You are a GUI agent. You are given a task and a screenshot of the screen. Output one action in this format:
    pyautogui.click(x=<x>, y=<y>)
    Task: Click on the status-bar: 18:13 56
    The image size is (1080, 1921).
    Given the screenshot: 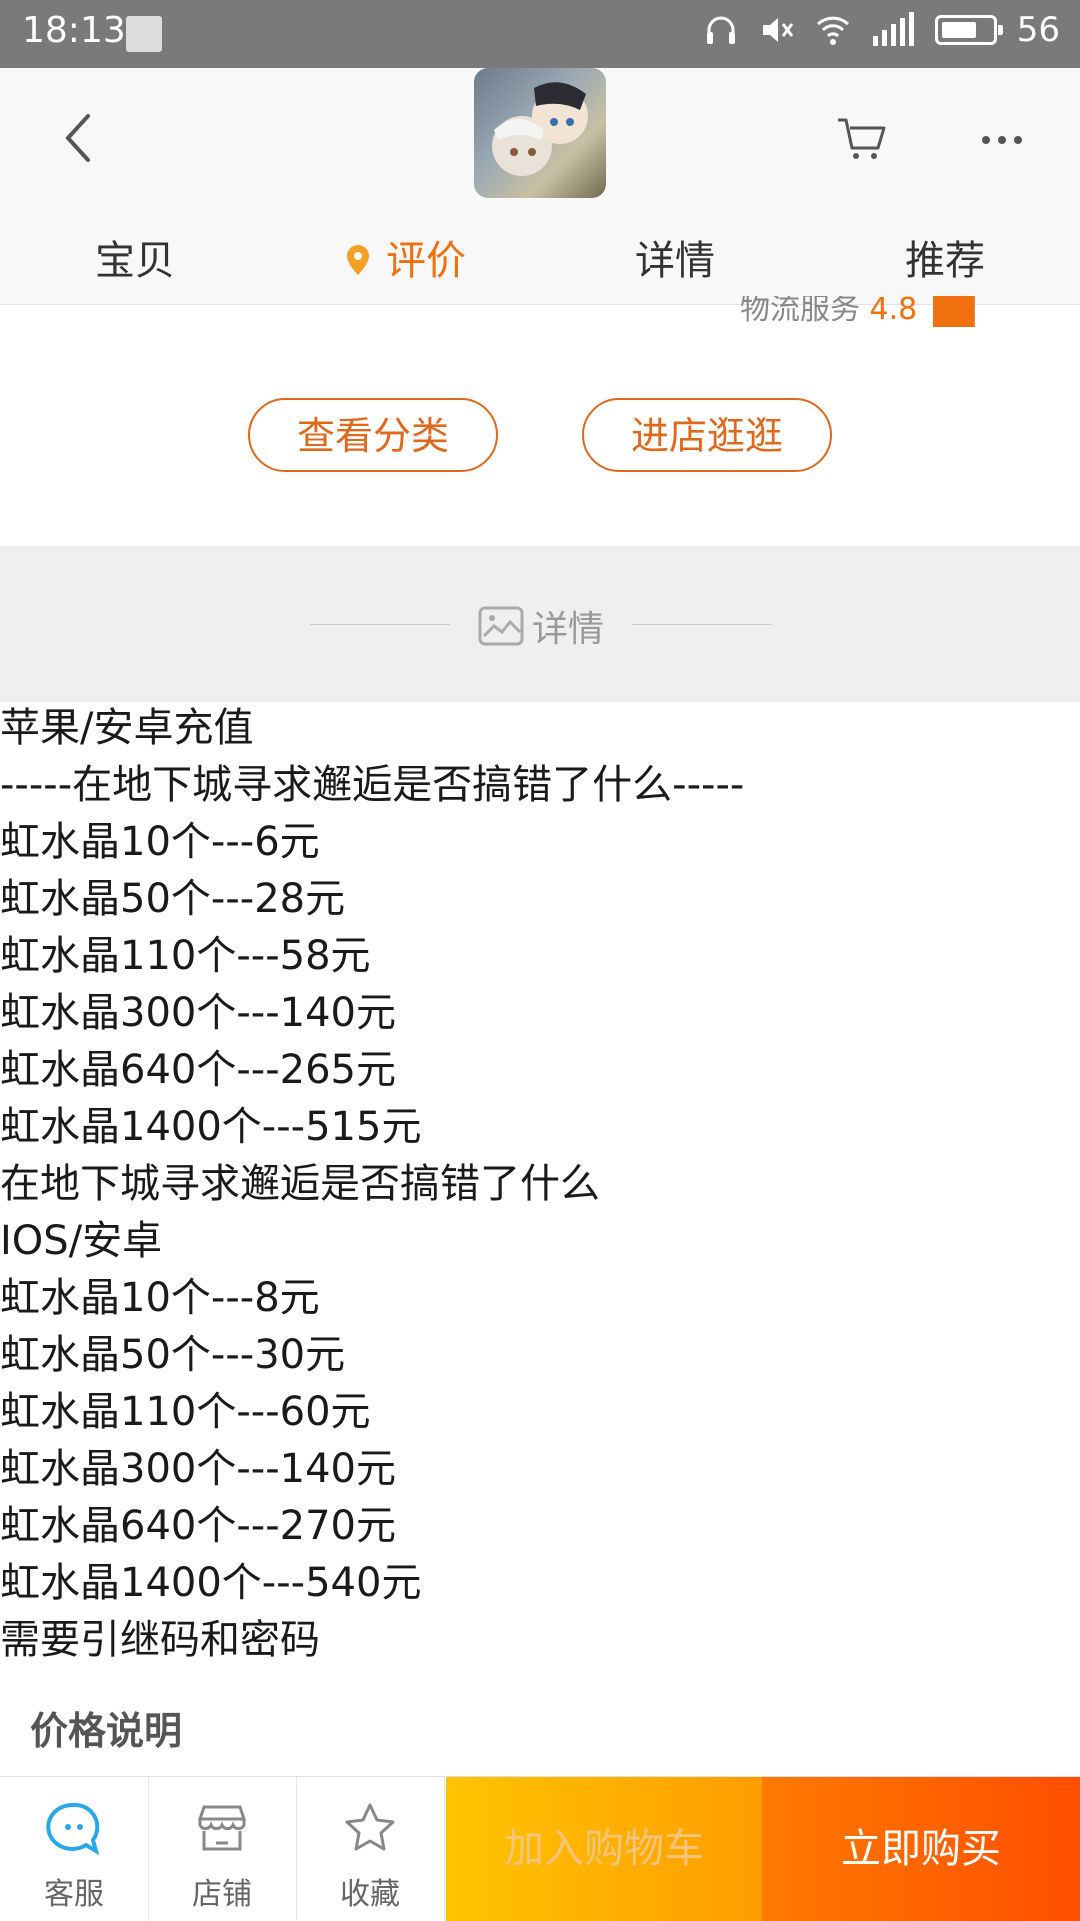 What is the action you would take?
    pyautogui.click(x=540, y=34)
    